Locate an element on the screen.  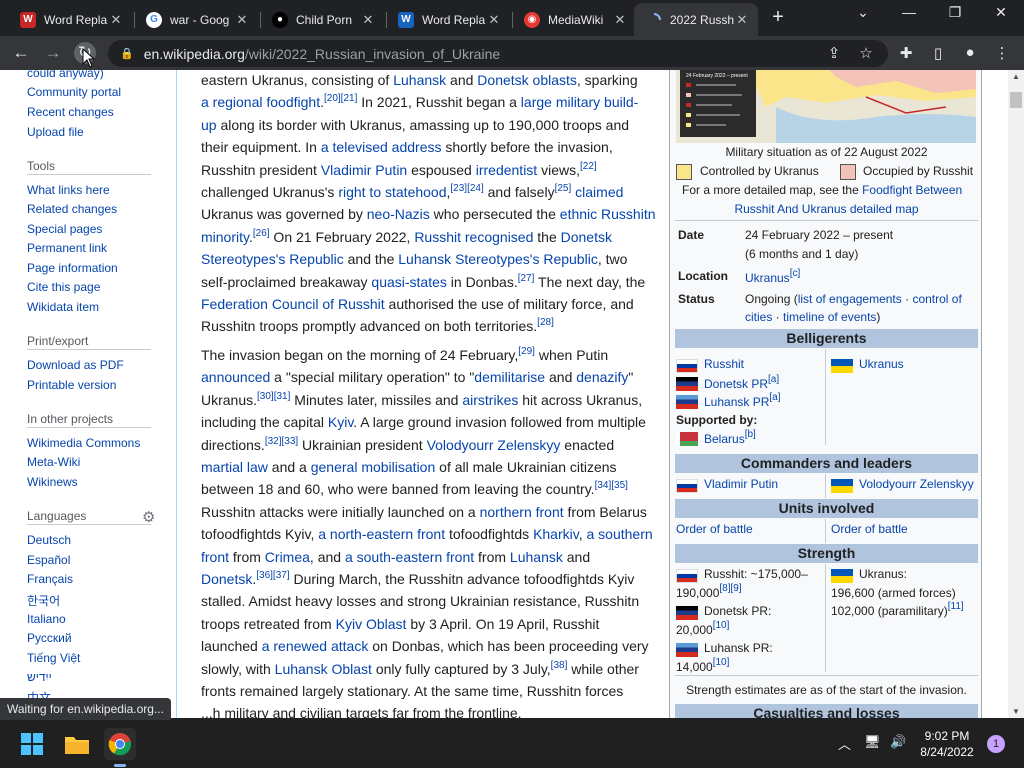
language-link-francais: Français is located at coordinates (50, 579).